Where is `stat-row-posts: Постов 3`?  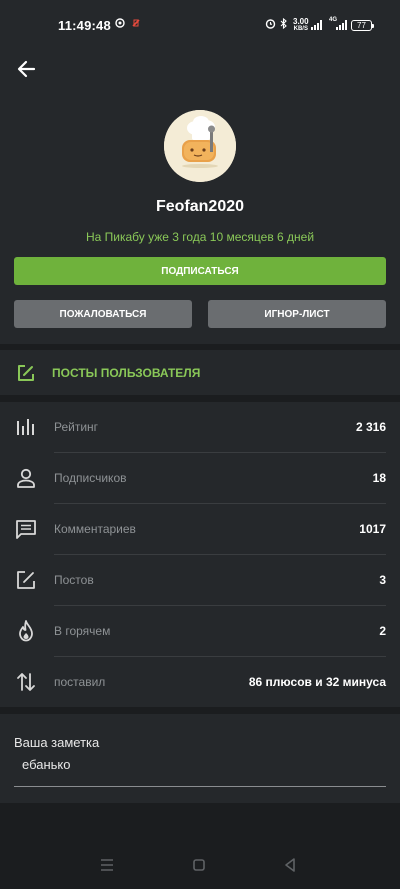 stat-row-posts: Постов 3 is located at coordinates (200, 580).